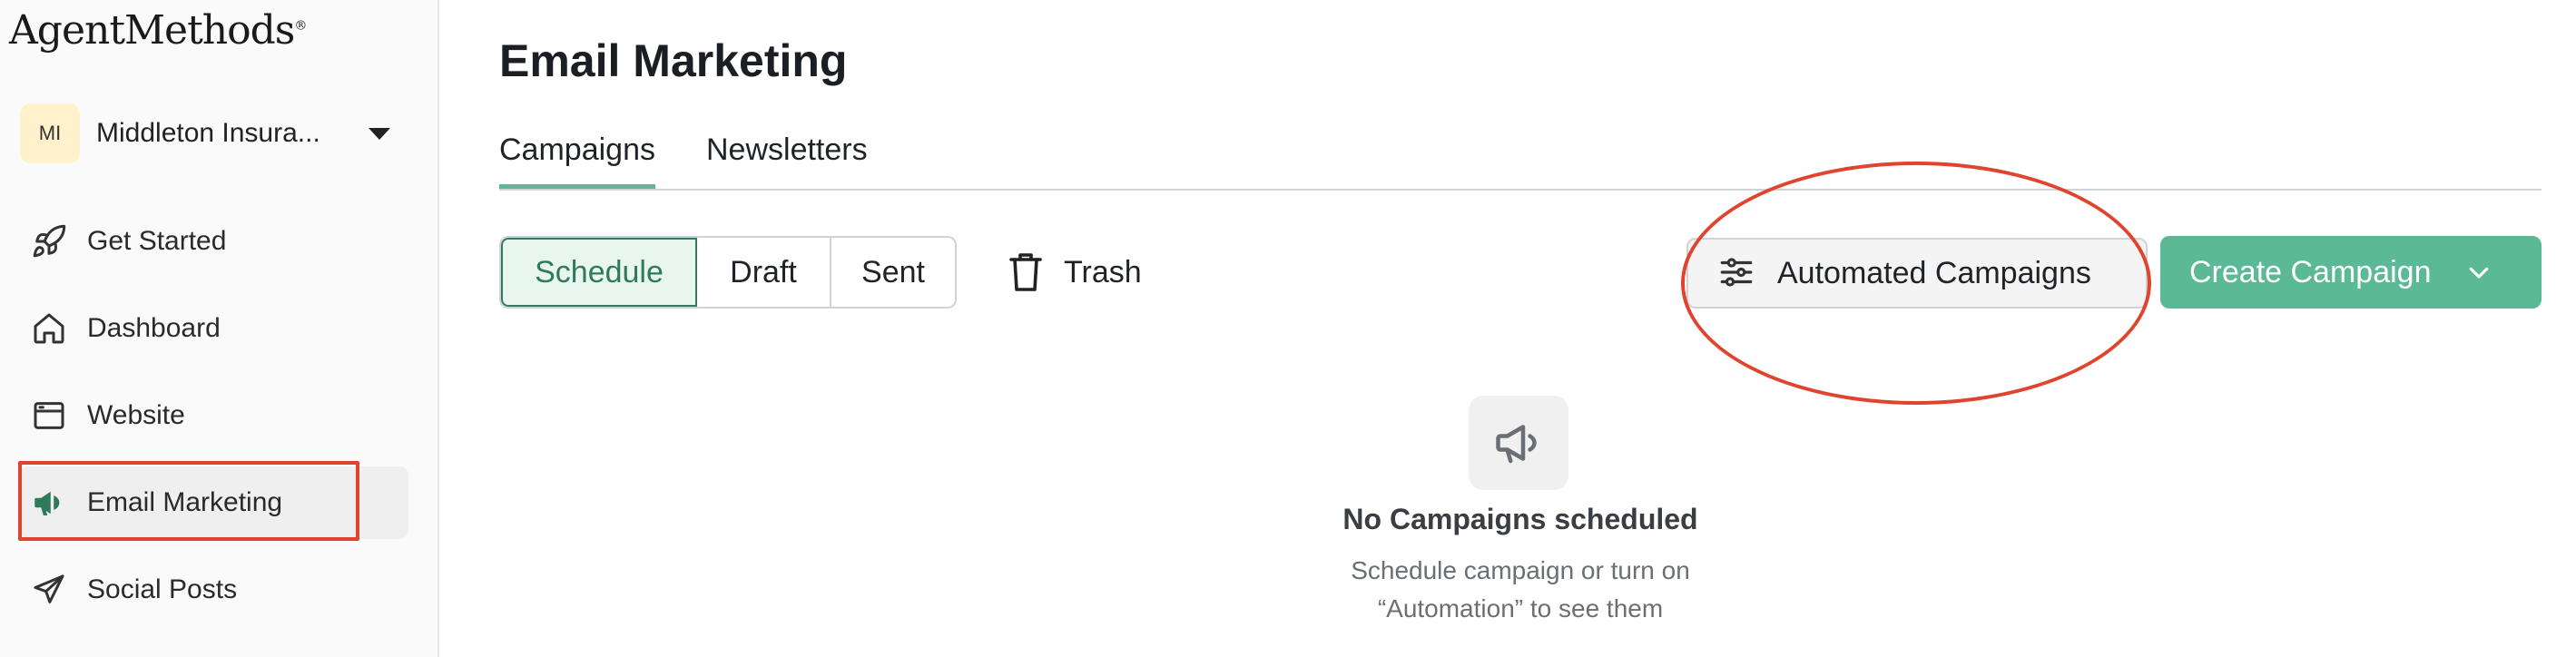 The image size is (2576, 657). What do you see at coordinates (300, 26) in the screenshot?
I see `registered-mark: ®` at bounding box center [300, 26].